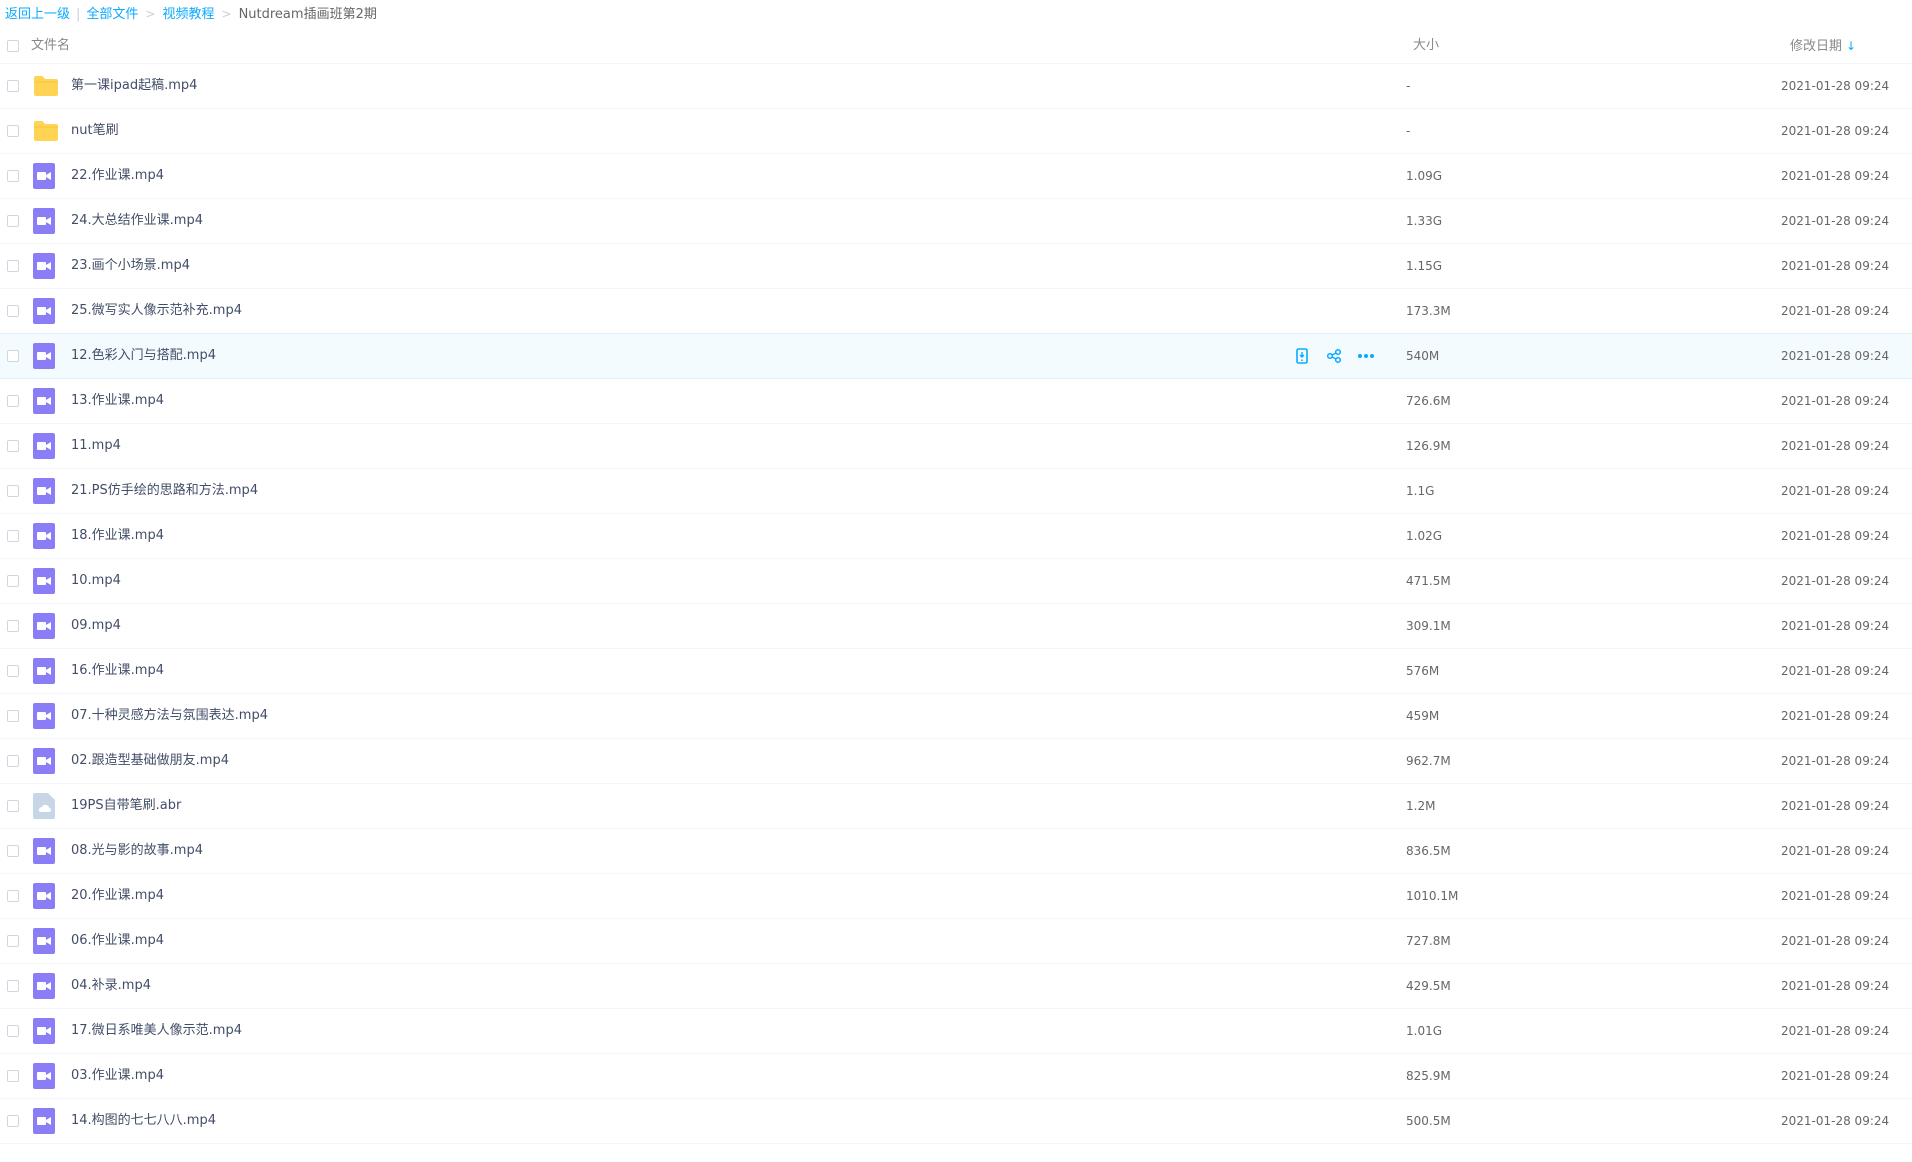 The image size is (1912, 1162). What do you see at coordinates (169, 716) in the screenshot?
I see `file-name: 07.十种灵感方法与氛围表达.mp4` at bounding box center [169, 716].